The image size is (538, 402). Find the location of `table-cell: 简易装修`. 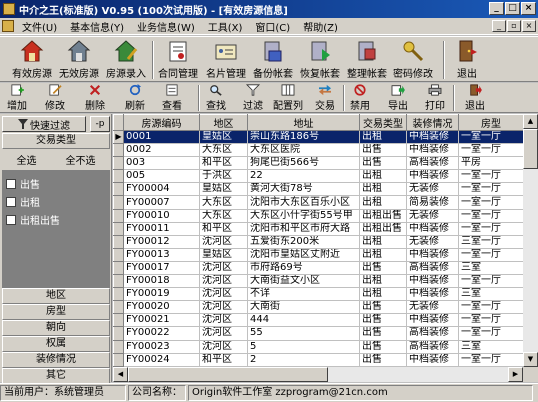

table-cell: 简易装修 is located at coordinates (432, 202).